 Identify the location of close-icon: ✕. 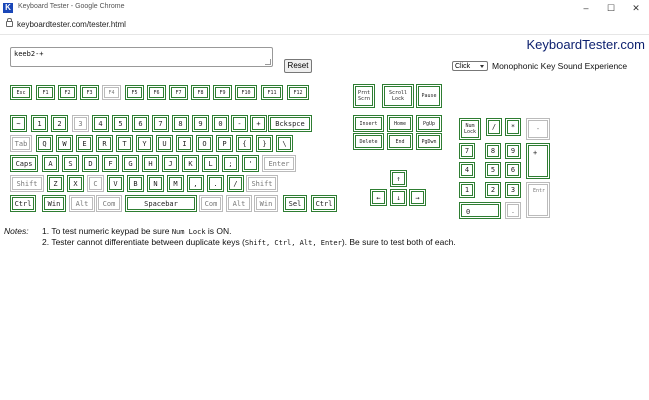
(636, 8).